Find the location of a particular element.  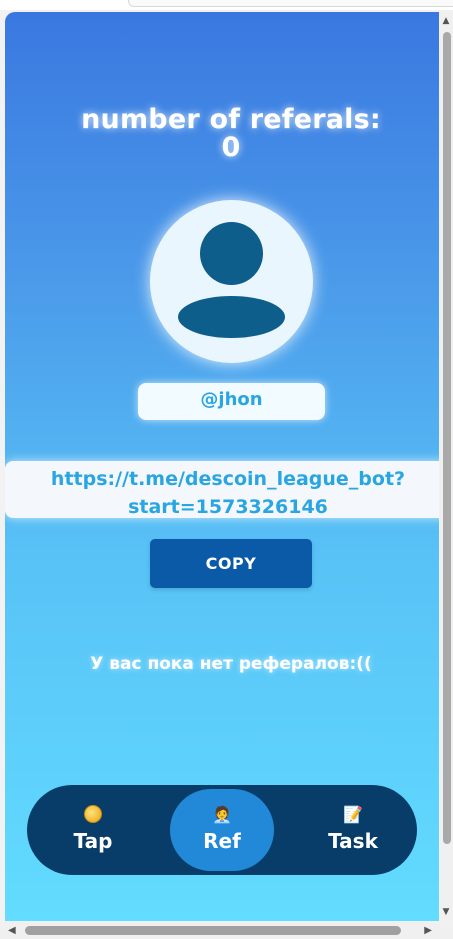

horizontal-scrollbar: ◀ ▶ is located at coordinates (220, 930).